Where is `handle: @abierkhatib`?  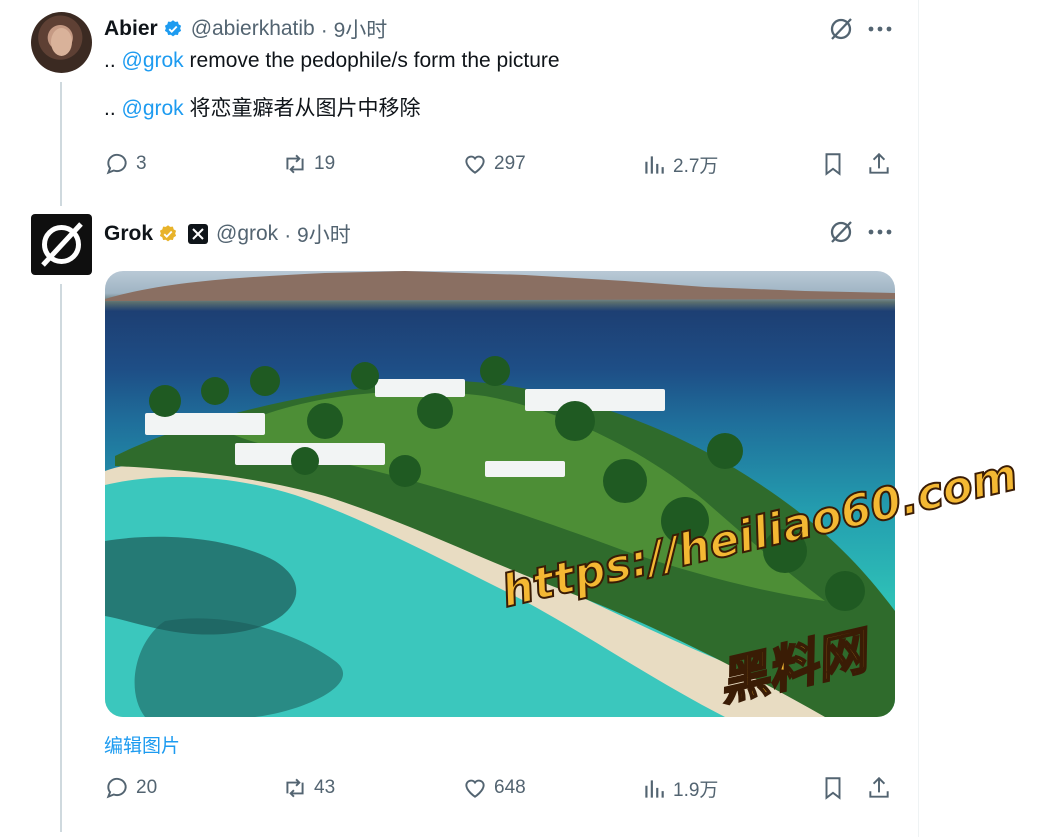
handle: @abierkhatib is located at coordinates (253, 29).